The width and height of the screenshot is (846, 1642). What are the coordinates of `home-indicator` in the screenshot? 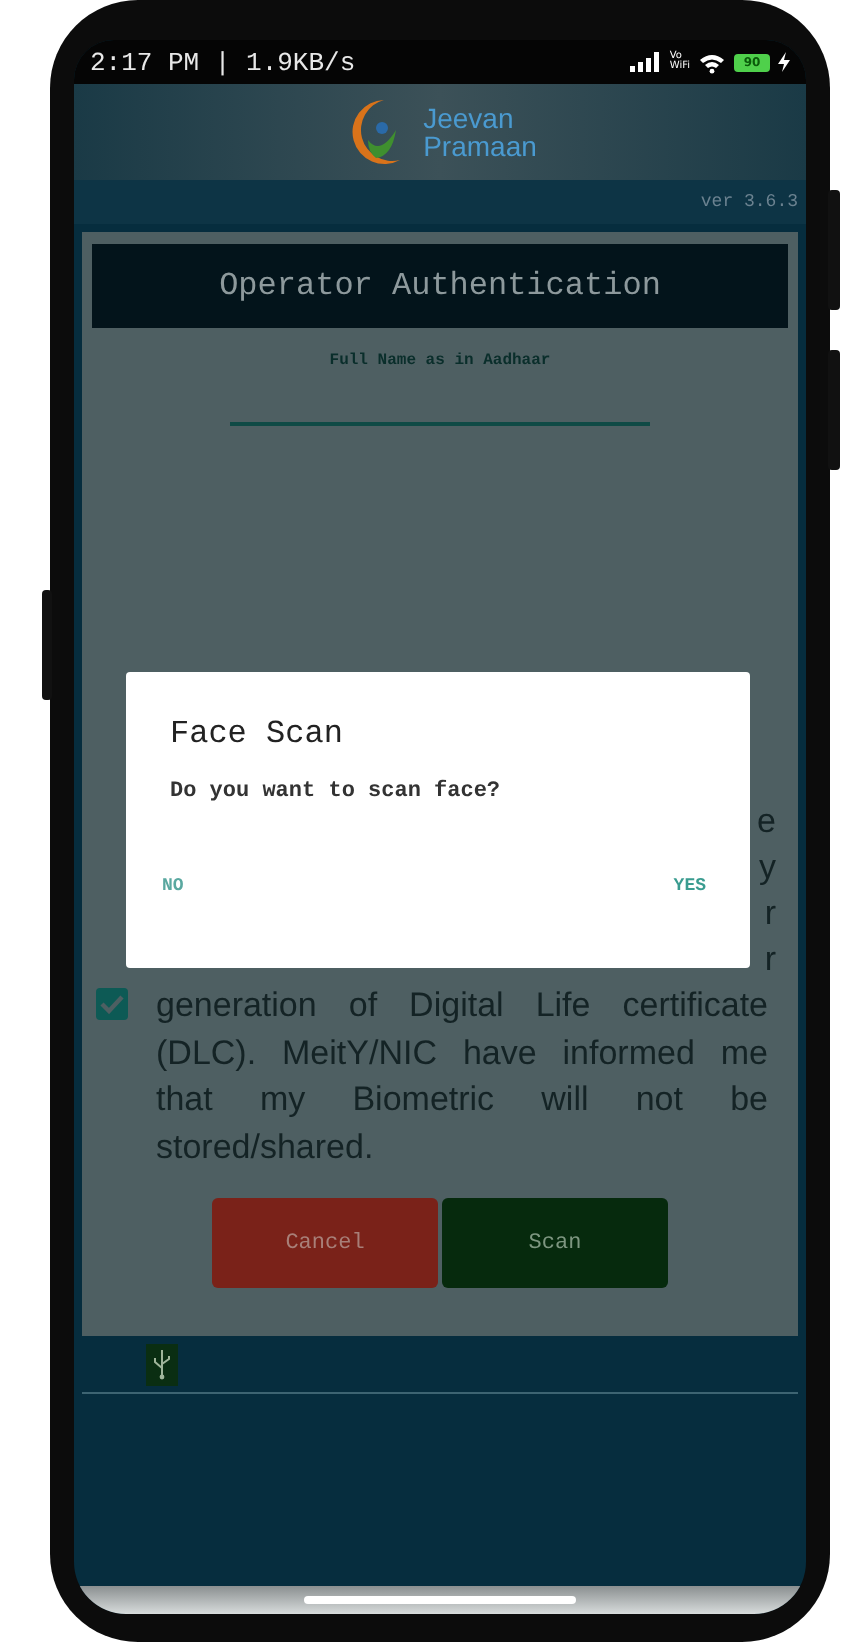 It's located at (440, 1600).